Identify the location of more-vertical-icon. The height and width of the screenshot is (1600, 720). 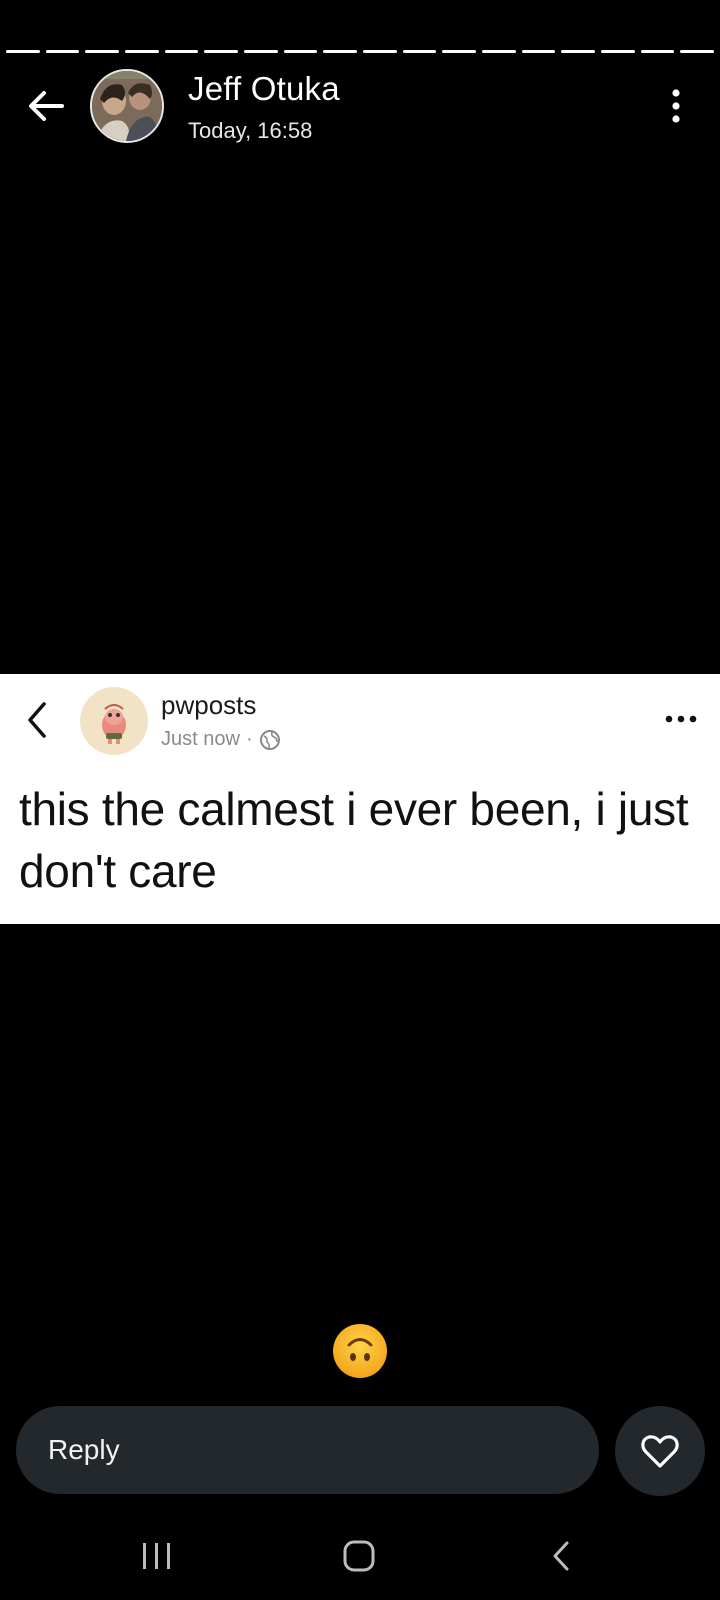
(676, 106).